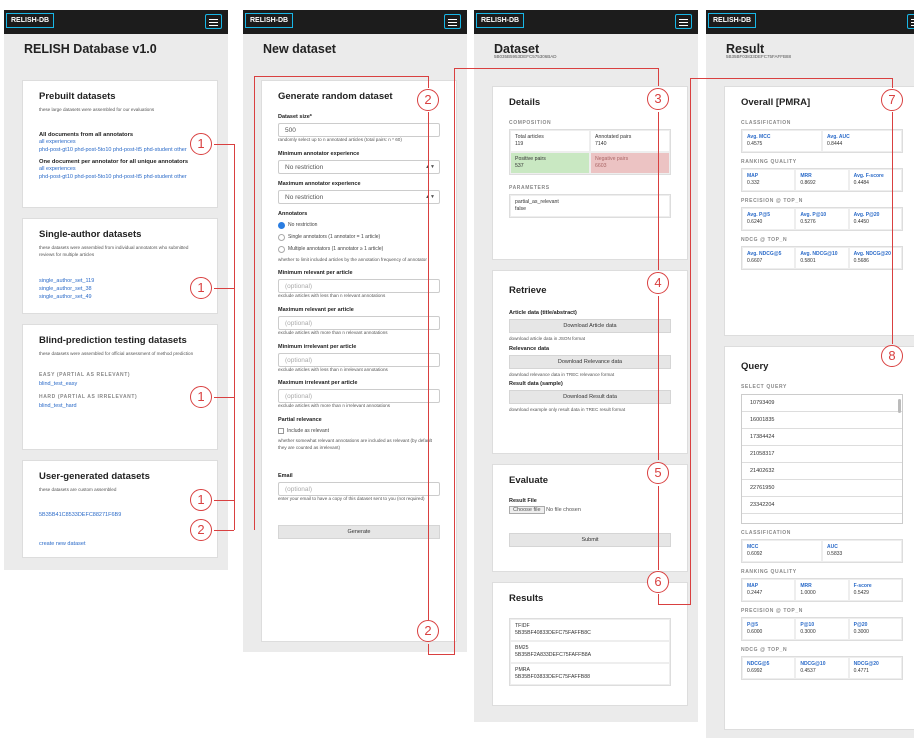 Image resolution: width=914 pixels, height=741 pixels. Describe the element at coordinates (520, 209) in the screenshot. I see `param-value: false` at that location.